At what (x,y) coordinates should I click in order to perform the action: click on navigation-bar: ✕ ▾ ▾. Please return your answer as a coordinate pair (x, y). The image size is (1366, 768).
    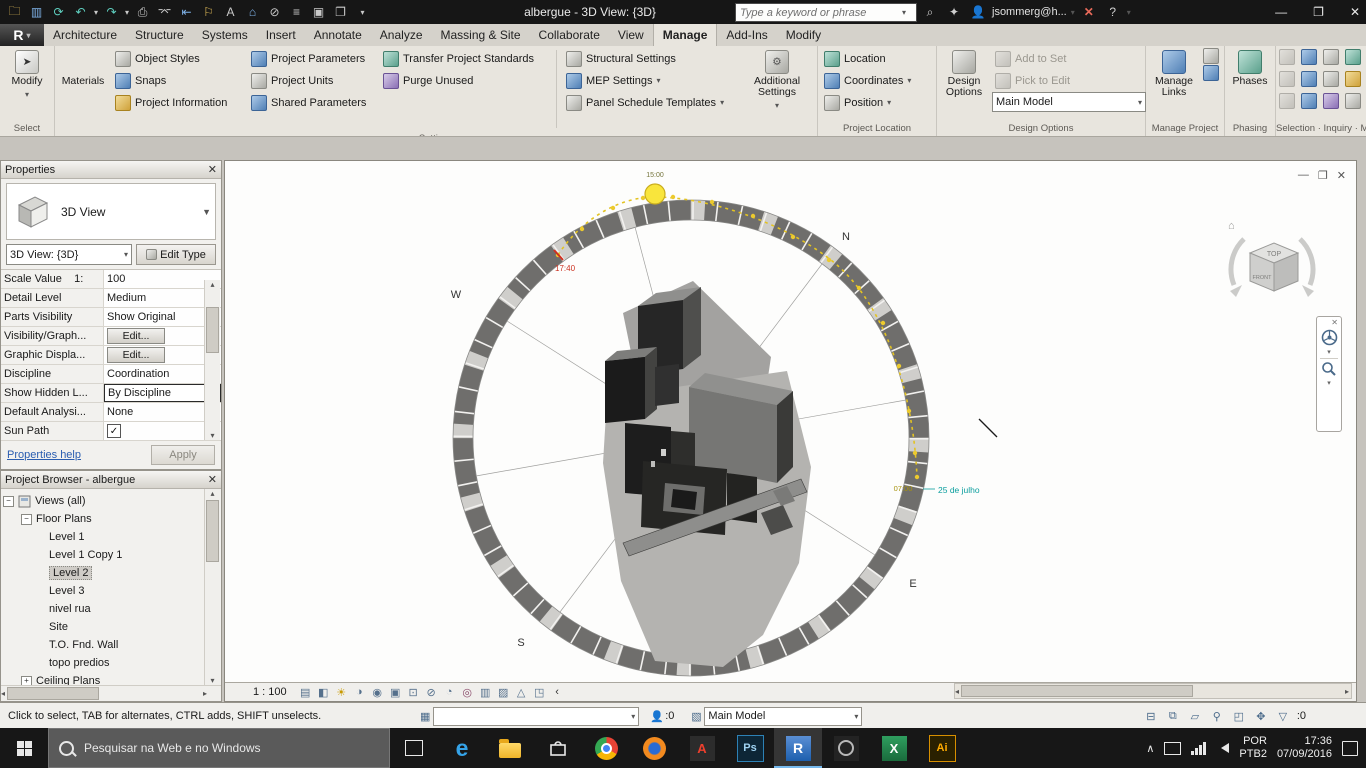
    Looking at the image, I should click on (1329, 374).